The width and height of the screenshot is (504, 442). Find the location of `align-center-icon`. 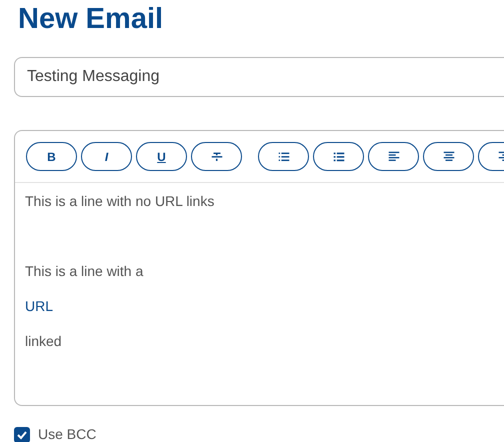

align-center-icon is located at coordinates (449, 157).